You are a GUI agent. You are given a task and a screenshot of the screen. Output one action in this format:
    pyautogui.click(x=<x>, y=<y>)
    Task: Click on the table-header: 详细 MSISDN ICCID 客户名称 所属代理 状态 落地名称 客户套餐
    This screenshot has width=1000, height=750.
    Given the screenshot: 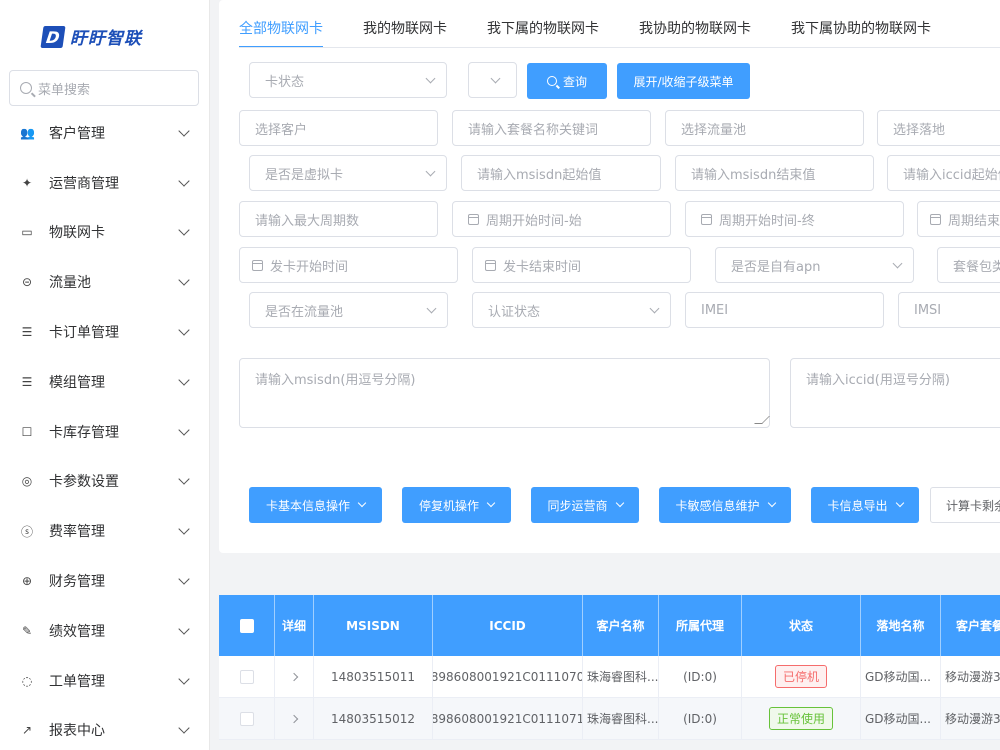 What is the action you would take?
    pyautogui.click(x=609, y=625)
    